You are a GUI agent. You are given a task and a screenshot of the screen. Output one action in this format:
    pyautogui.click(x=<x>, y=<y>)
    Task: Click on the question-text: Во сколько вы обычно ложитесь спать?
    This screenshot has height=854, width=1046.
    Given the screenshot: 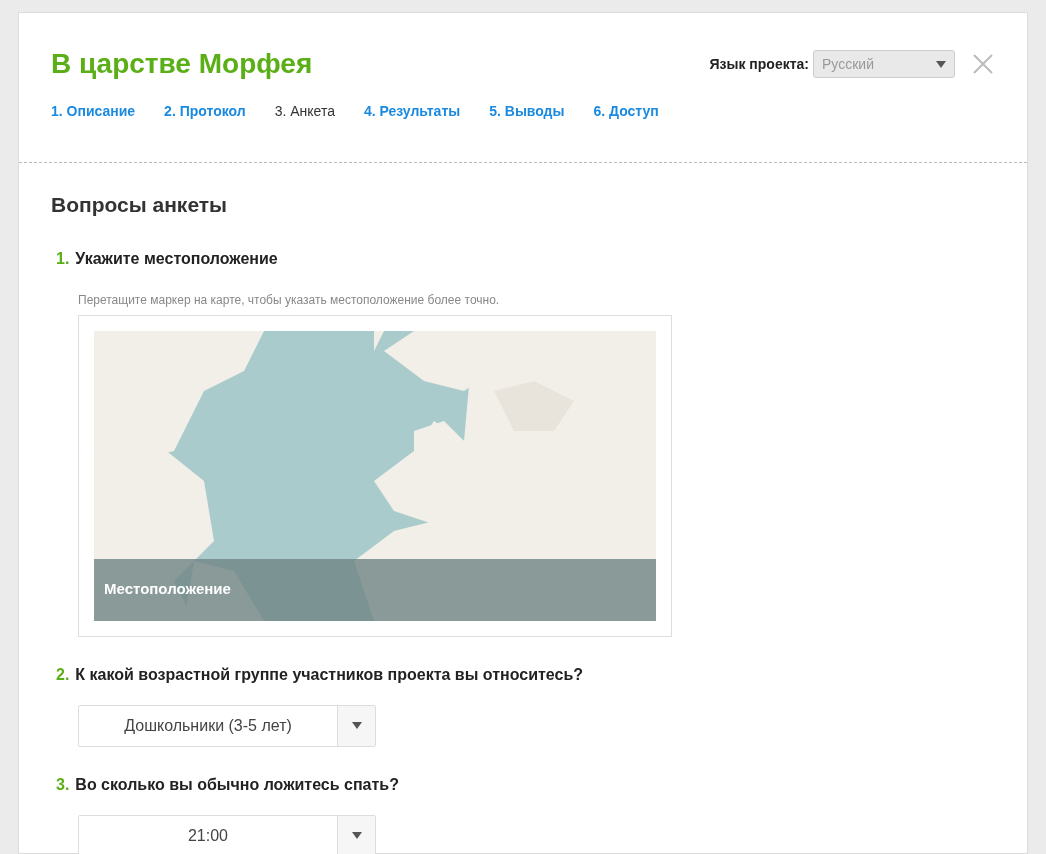 What is the action you would take?
    pyautogui.click(x=237, y=784)
    